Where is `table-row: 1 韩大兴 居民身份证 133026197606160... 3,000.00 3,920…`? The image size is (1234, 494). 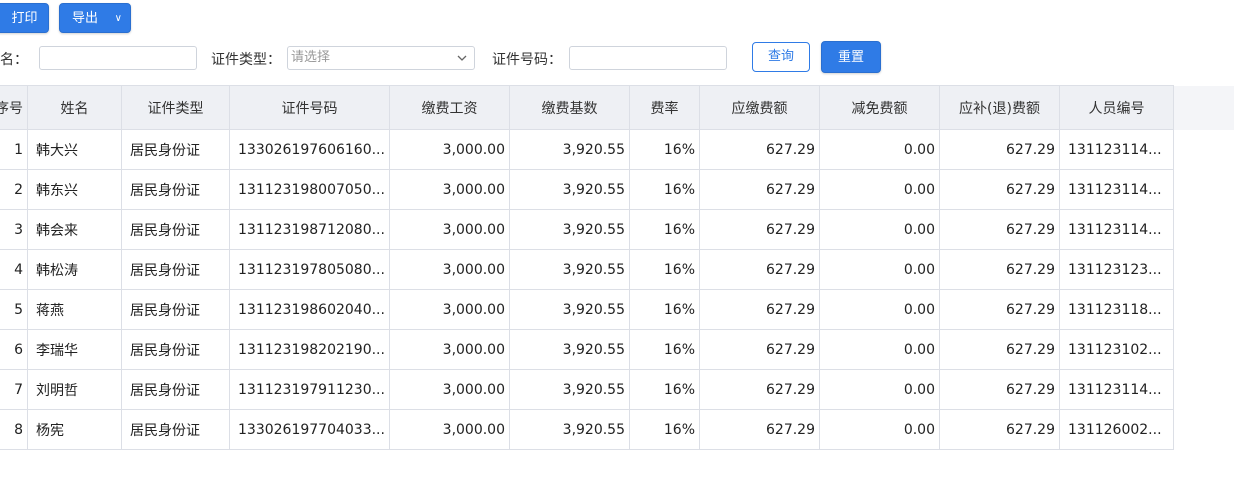
table-row: 1 韩大兴 居民身份证 133026197606160... 3,000.00 3,920… is located at coordinates (587, 149).